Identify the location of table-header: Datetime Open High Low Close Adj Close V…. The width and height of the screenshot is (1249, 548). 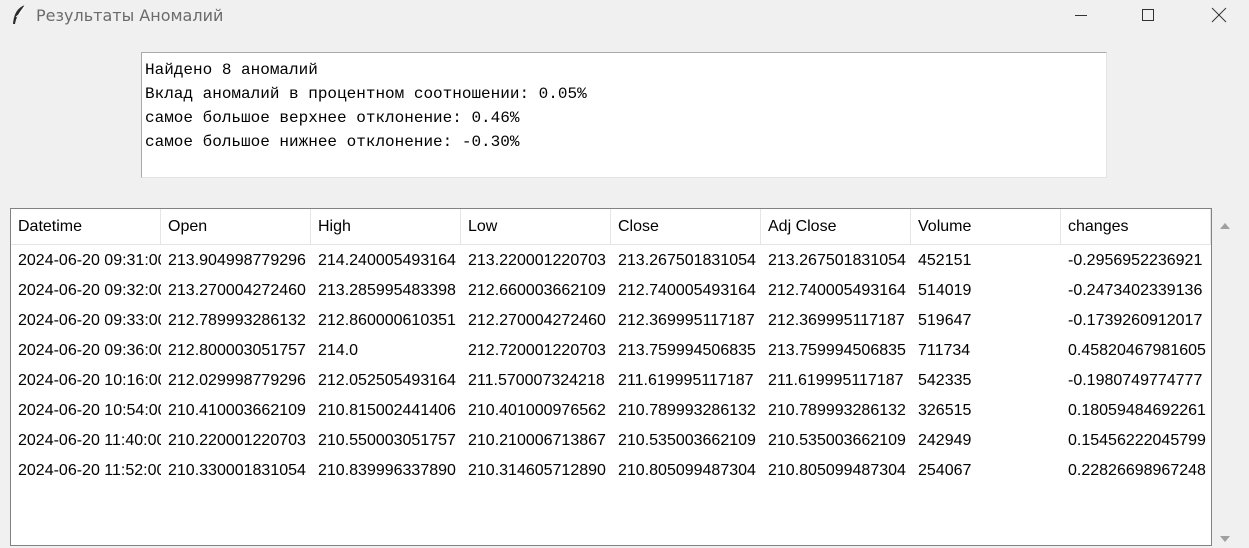
(611, 227).